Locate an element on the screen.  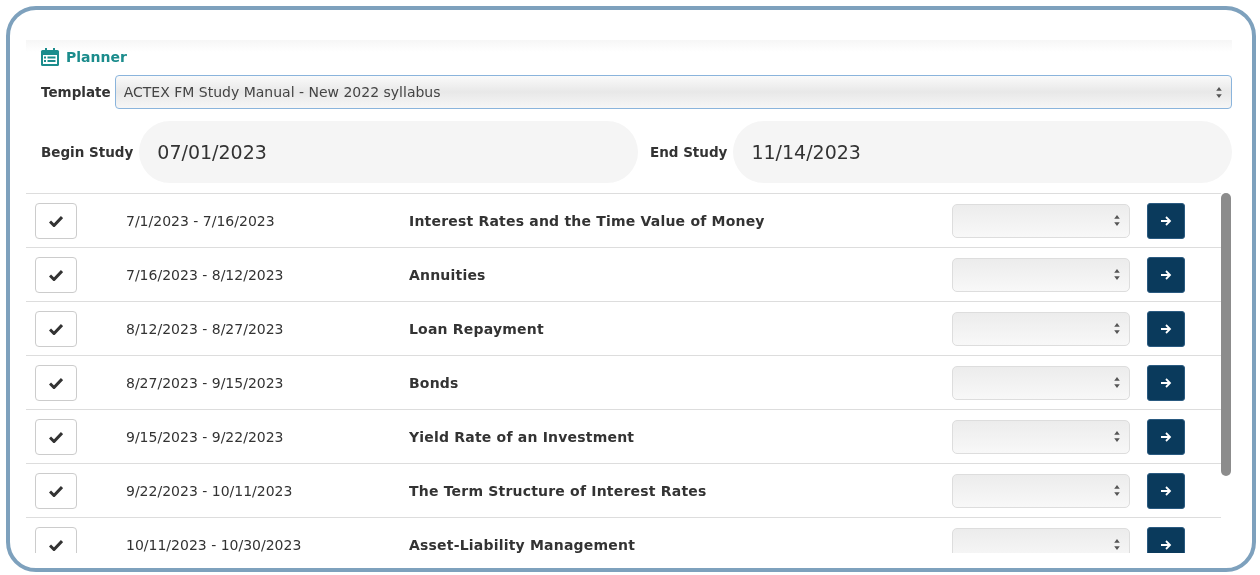
topic-title: The Term Structure of Interest Rates is located at coordinates (558, 490).